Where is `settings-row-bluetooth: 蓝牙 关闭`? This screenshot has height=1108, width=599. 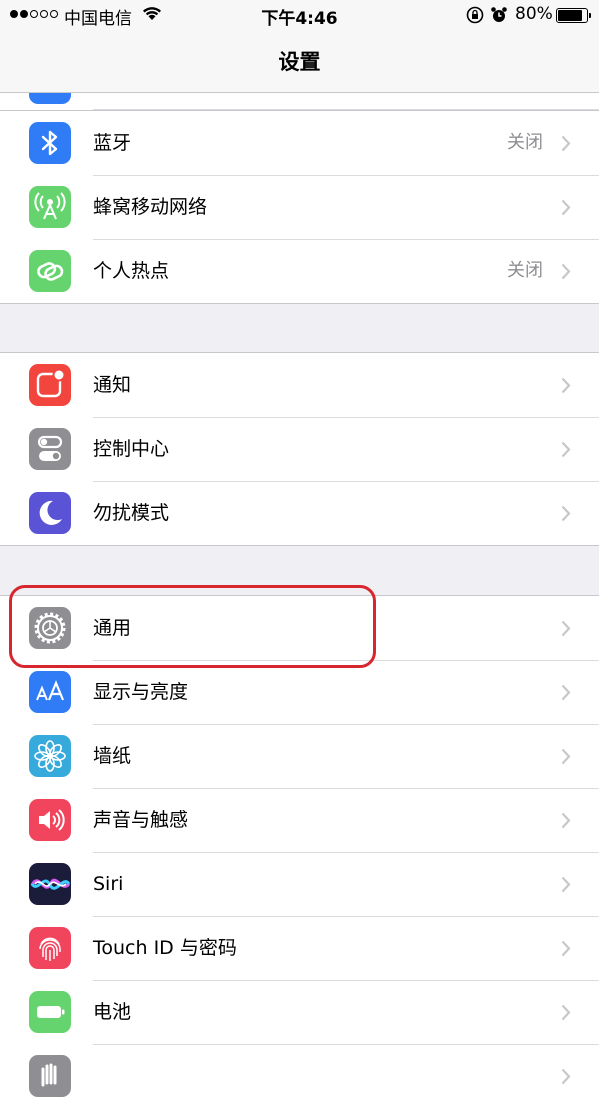
settings-row-bluetooth: 蓝牙 关闭 is located at coordinates (299, 143).